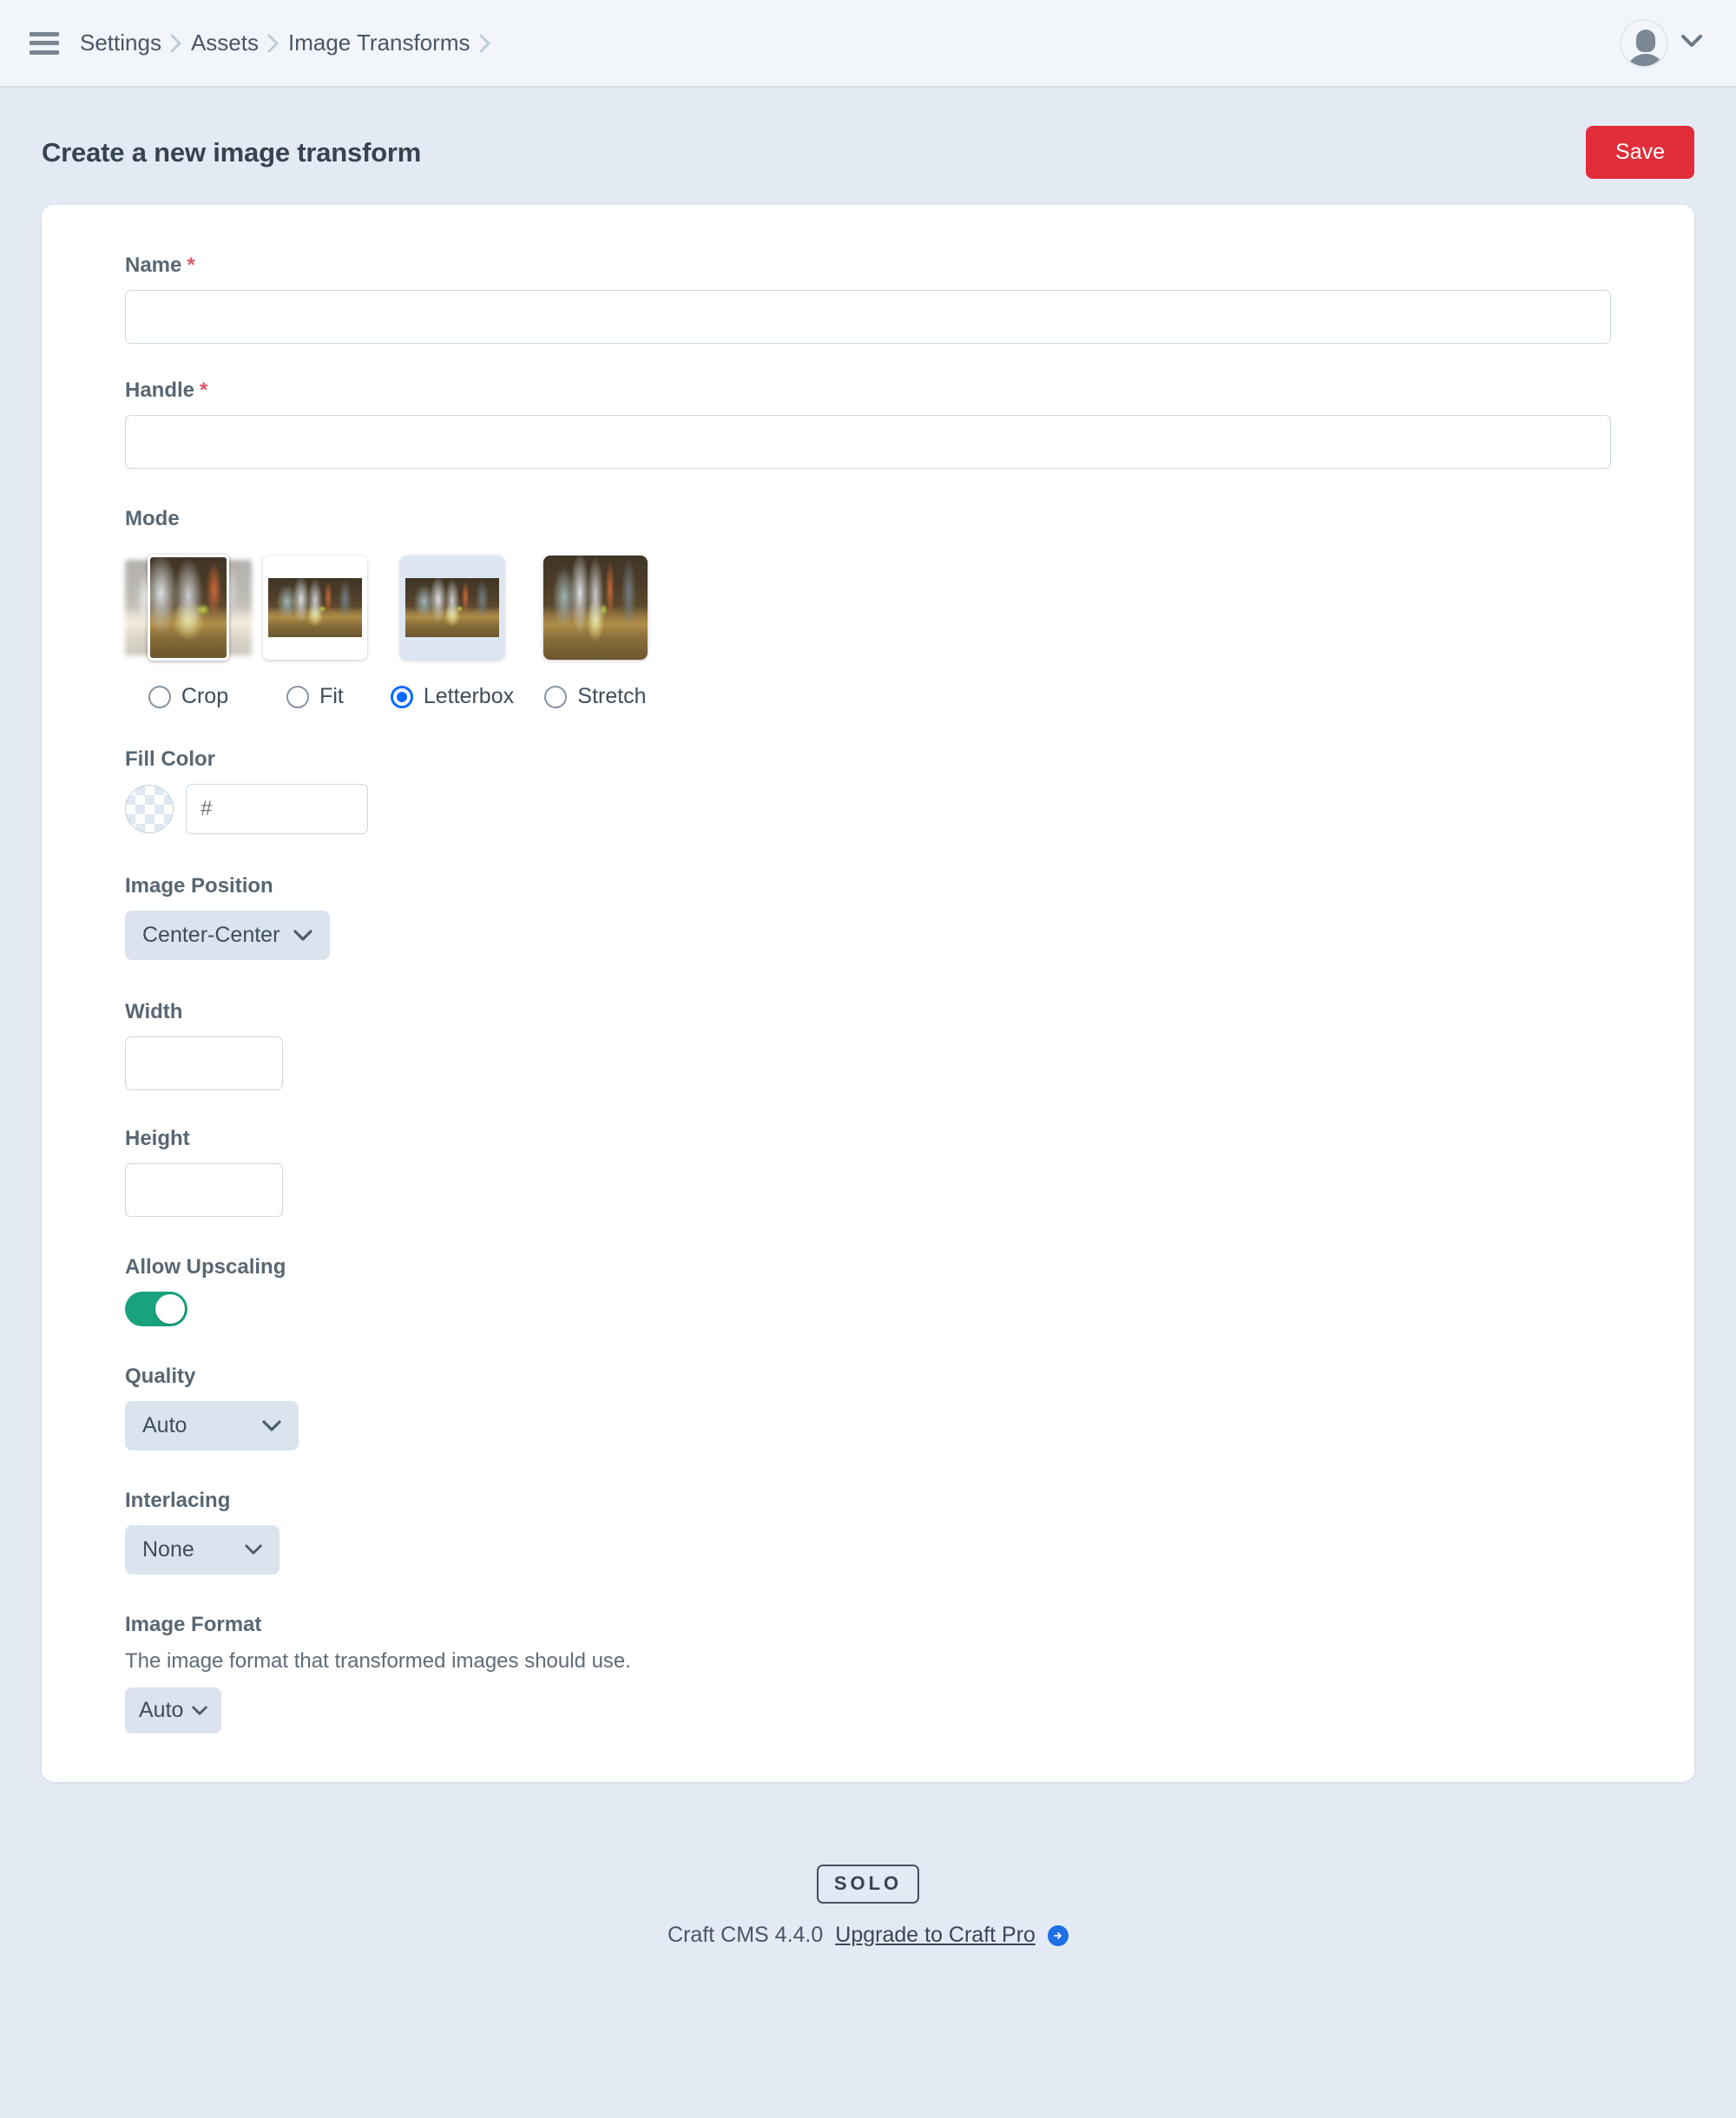  What do you see at coordinates (193, 1624) in the screenshot?
I see `image-format-label: Image Format` at bounding box center [193, 1624].